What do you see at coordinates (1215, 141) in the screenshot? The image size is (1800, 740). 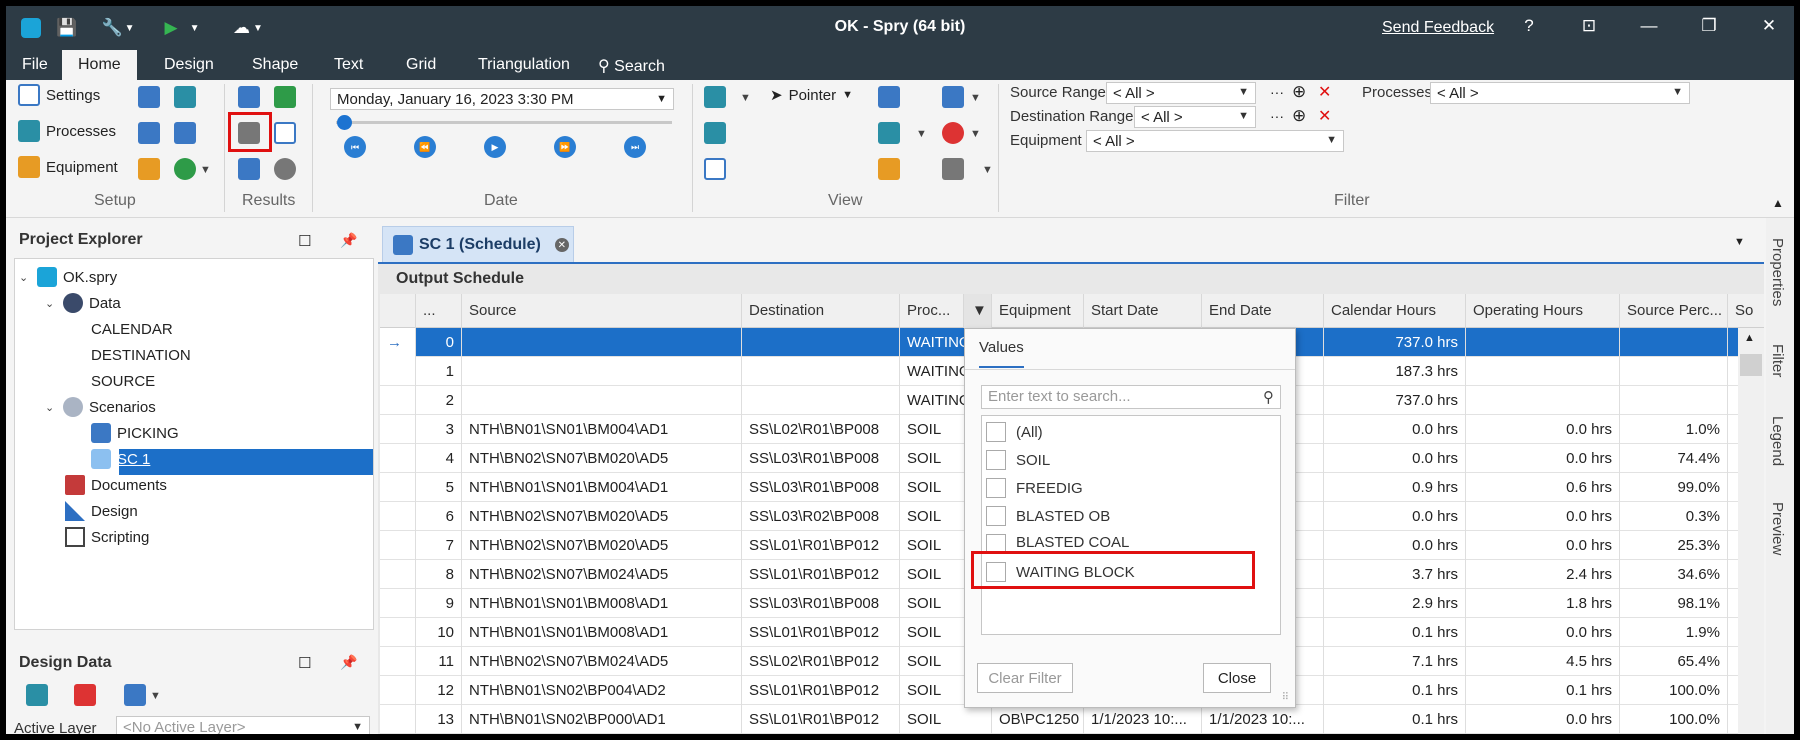 I see `equipment-filter-combo: < All > ▼` at bounding box center [1215, 141].